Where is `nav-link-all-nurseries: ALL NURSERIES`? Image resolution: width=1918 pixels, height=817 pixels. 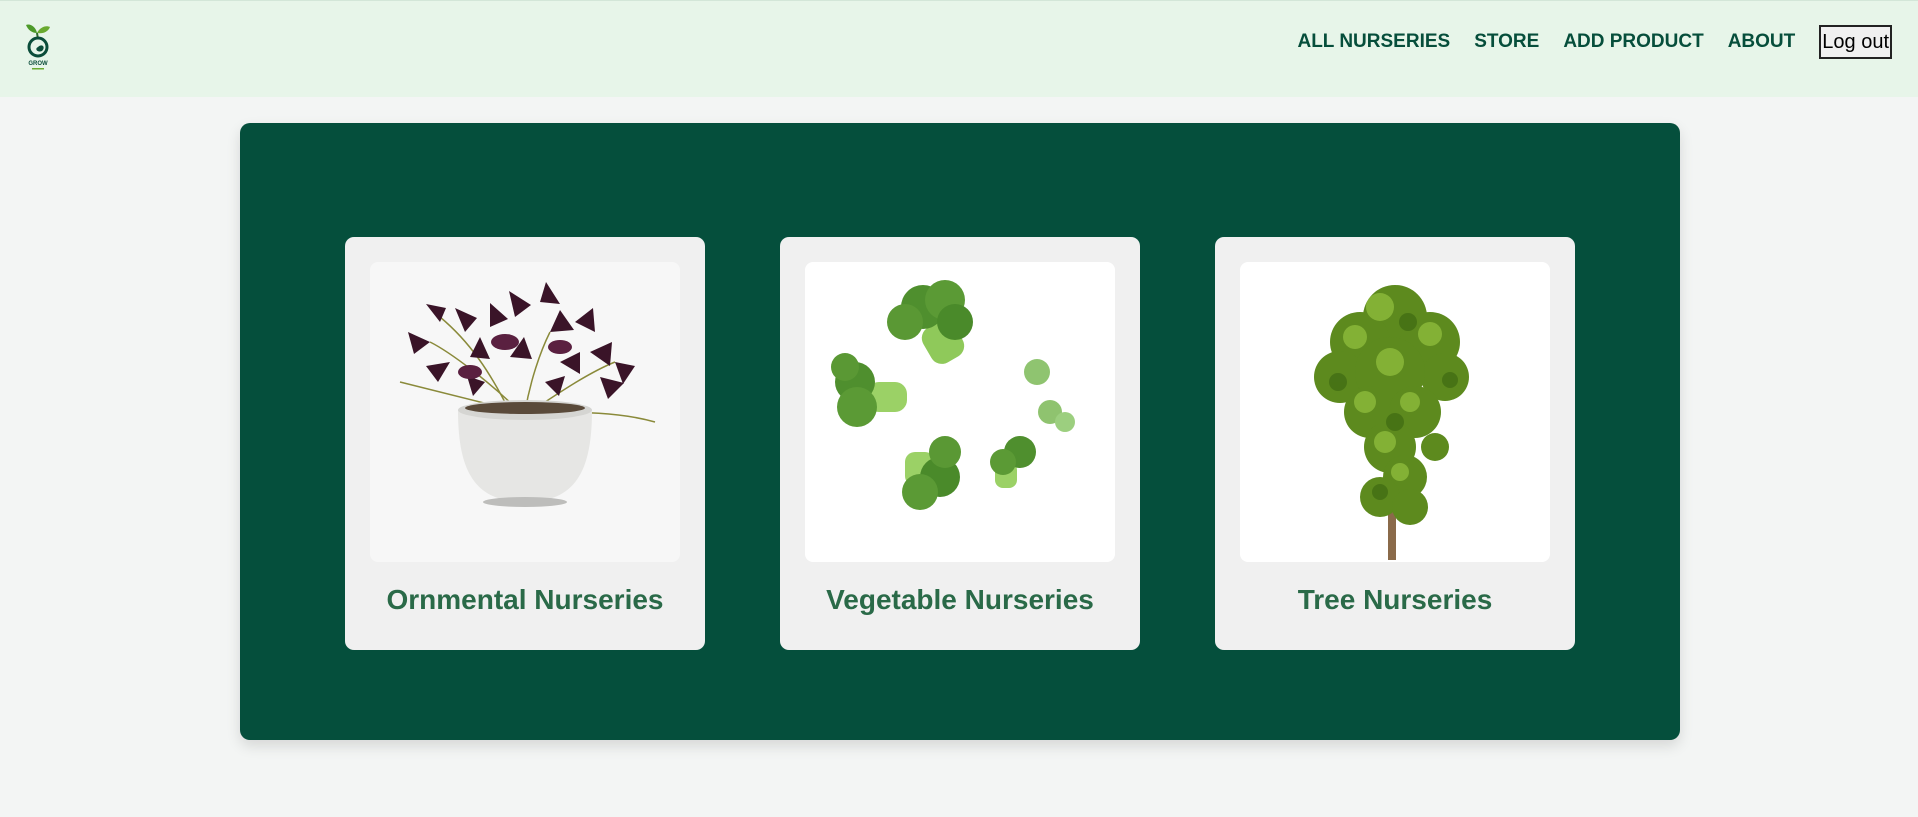 nav-link-all-nurseries: ALL NURSERIES is located at coordinates (1373, 42).